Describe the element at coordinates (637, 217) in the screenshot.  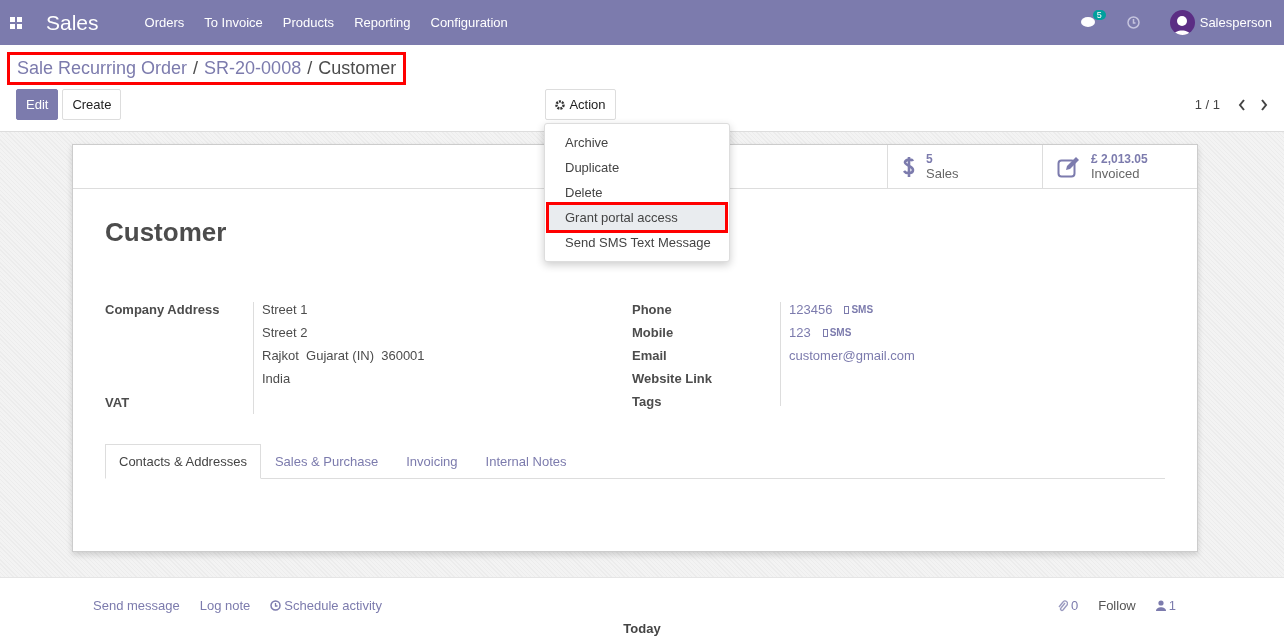
I see `dropdown-item: Grant portal access` at that location.